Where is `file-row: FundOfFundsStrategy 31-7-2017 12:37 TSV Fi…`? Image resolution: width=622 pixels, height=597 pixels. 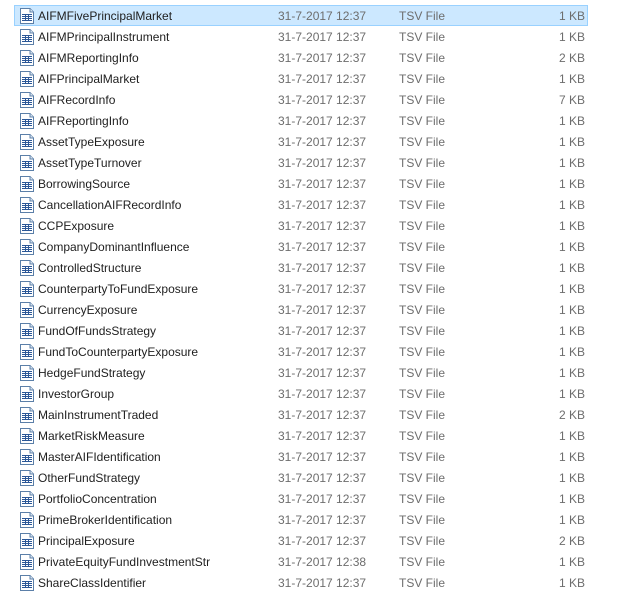 file-row: FundOfFundsStrategy 31-7-2017 12:37 TSV Fi… is located at coordinates (301, 330).